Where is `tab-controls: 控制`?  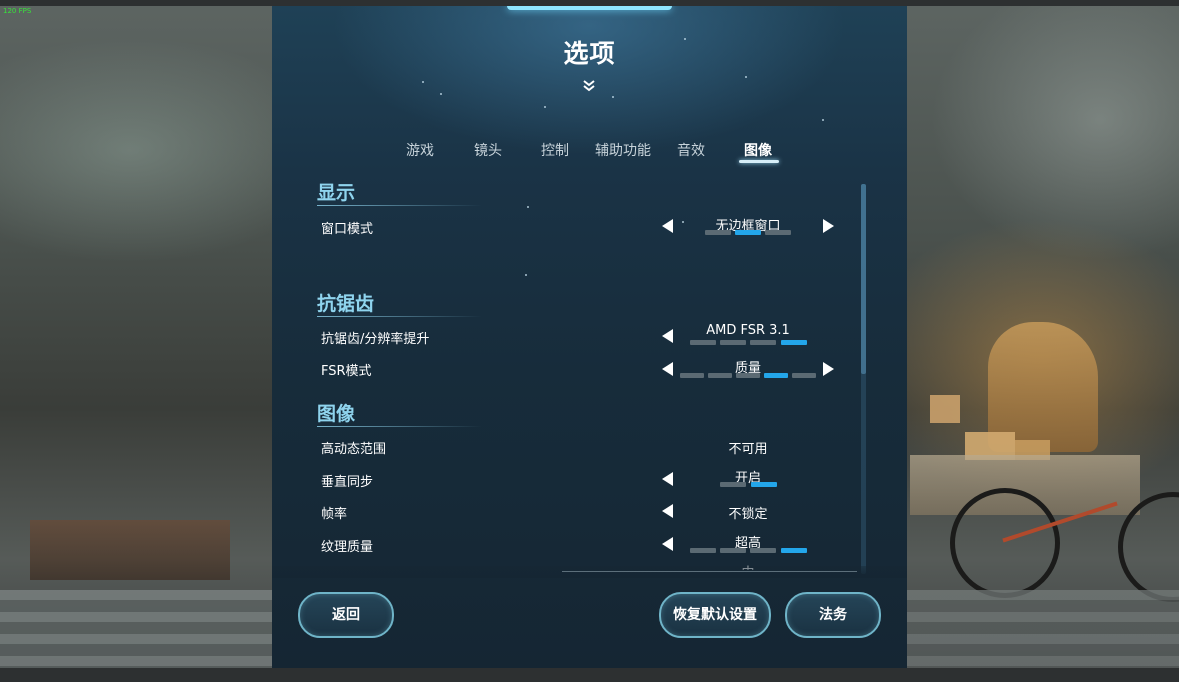
tab-controls: 控制 is located at coordinates (555, 150).